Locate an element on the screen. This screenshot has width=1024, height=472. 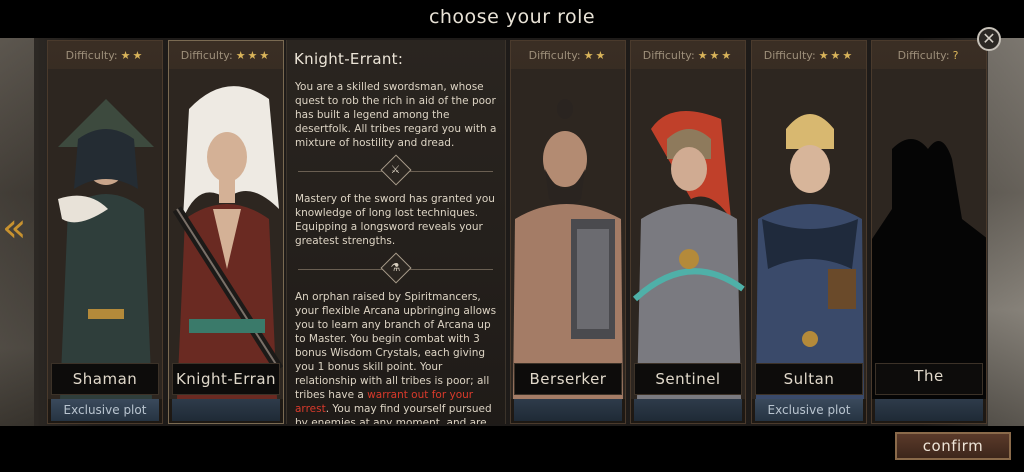
role-card-berserker: Difficulty: ★★ Berserker is located at coordinates (568, 232).